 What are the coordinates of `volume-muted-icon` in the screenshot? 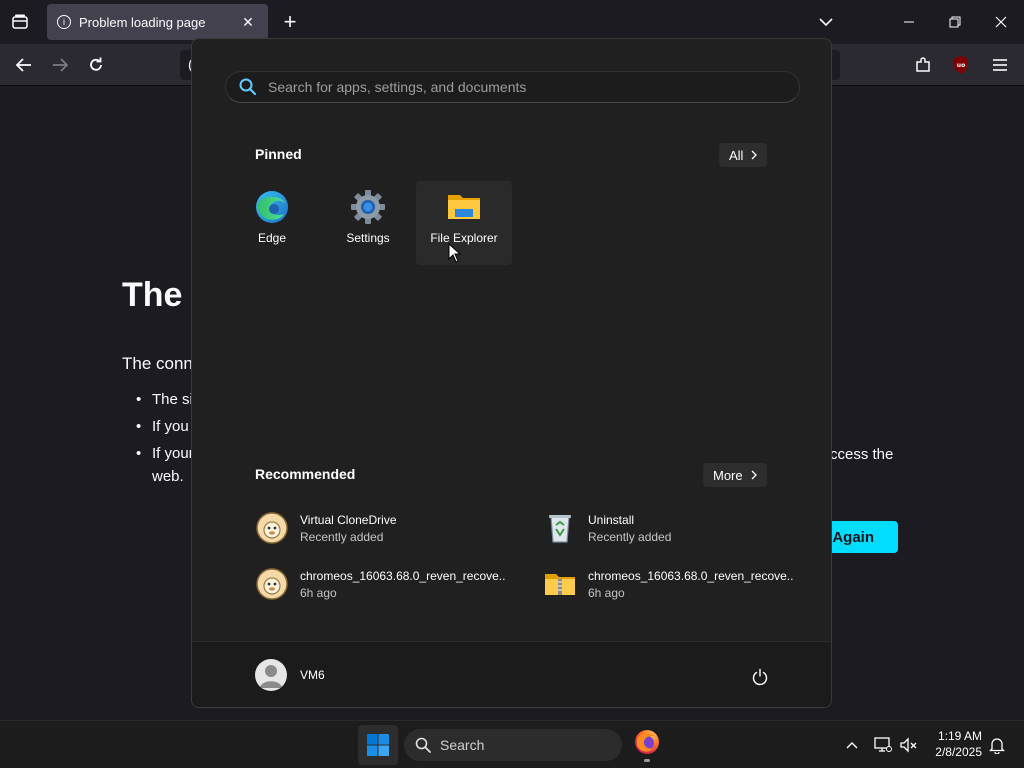 It's located at (909, 745).